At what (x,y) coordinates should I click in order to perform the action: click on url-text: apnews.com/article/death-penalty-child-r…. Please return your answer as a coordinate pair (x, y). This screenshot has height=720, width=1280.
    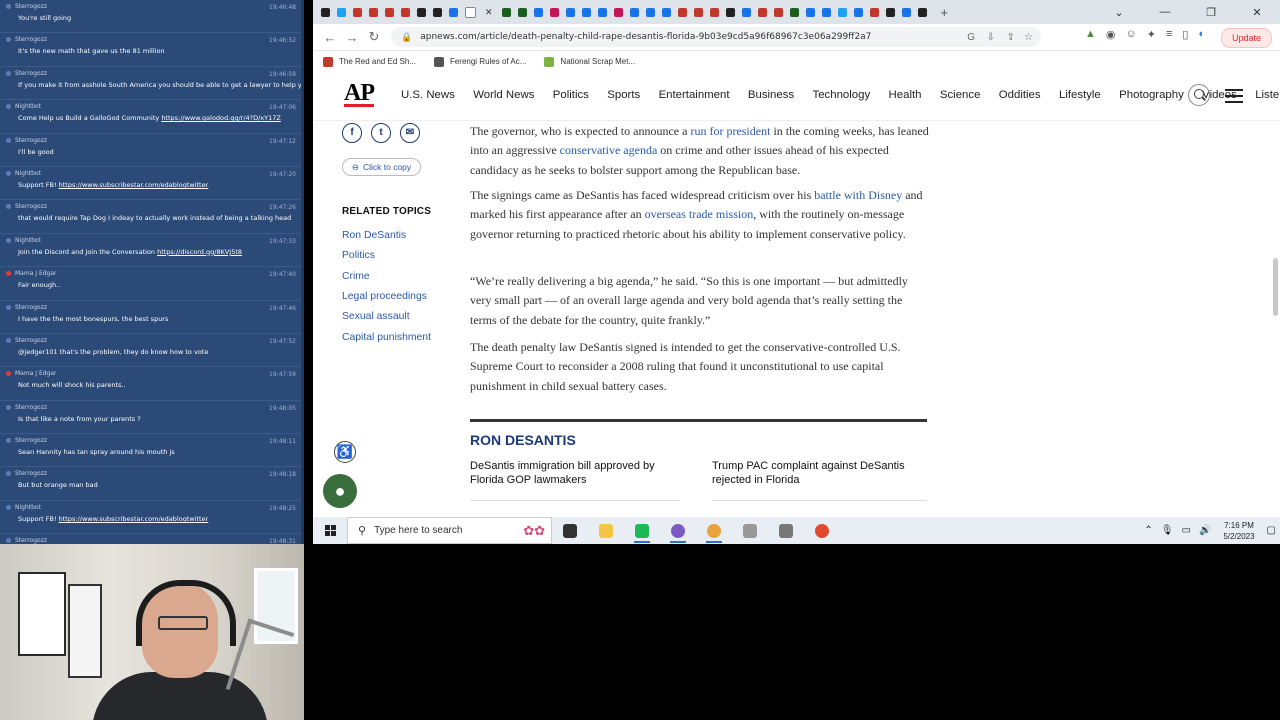
    Looking at the image, I should click on (645, 37).